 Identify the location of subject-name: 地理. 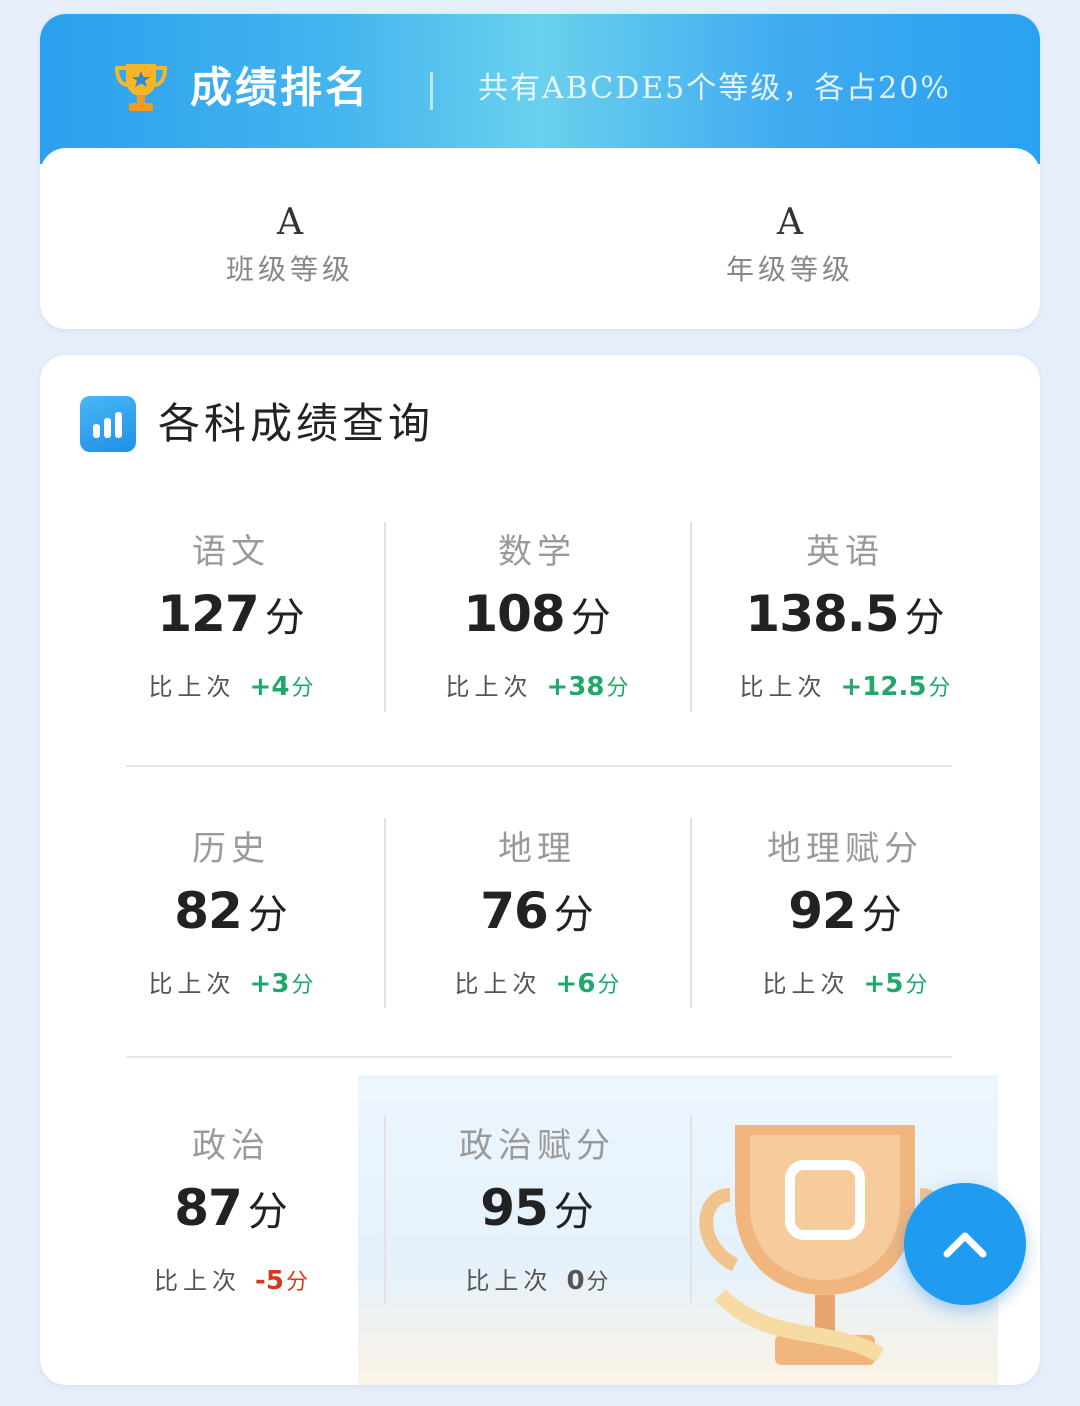
(537, 849).